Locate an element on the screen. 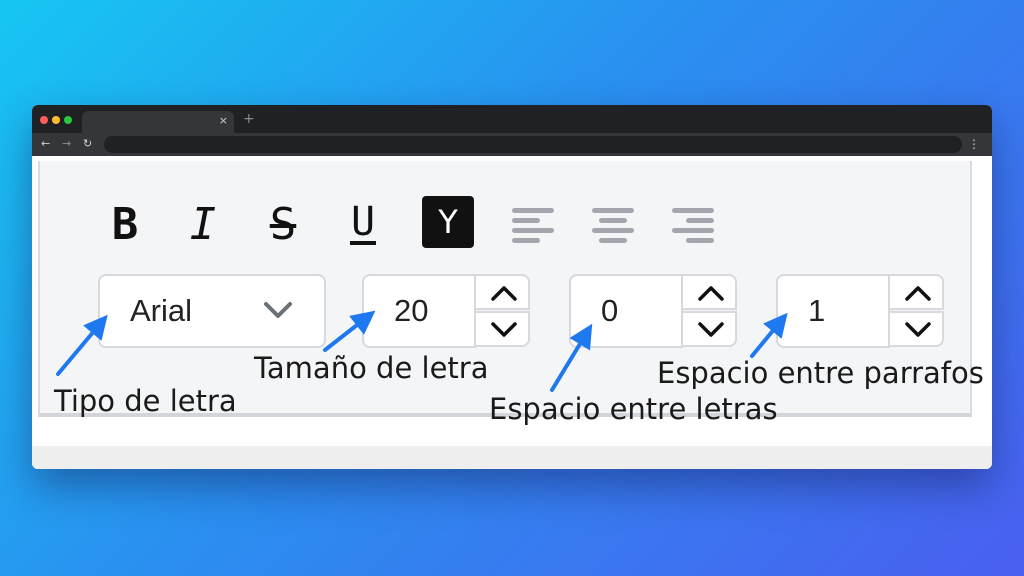  letter-spacing-decrease-button is located at coordinates (709, 329).